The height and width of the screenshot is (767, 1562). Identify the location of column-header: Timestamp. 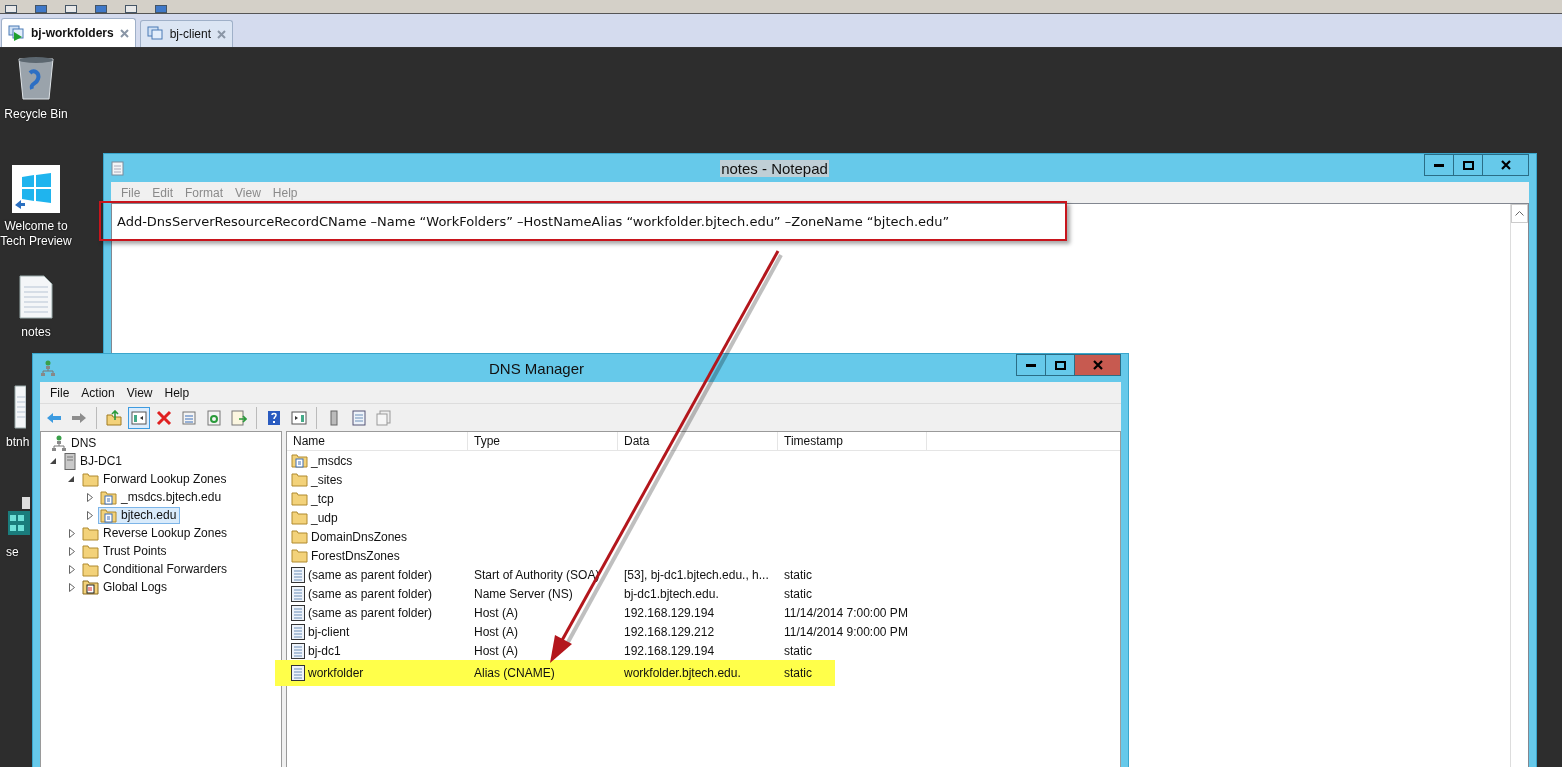
(852, 441).